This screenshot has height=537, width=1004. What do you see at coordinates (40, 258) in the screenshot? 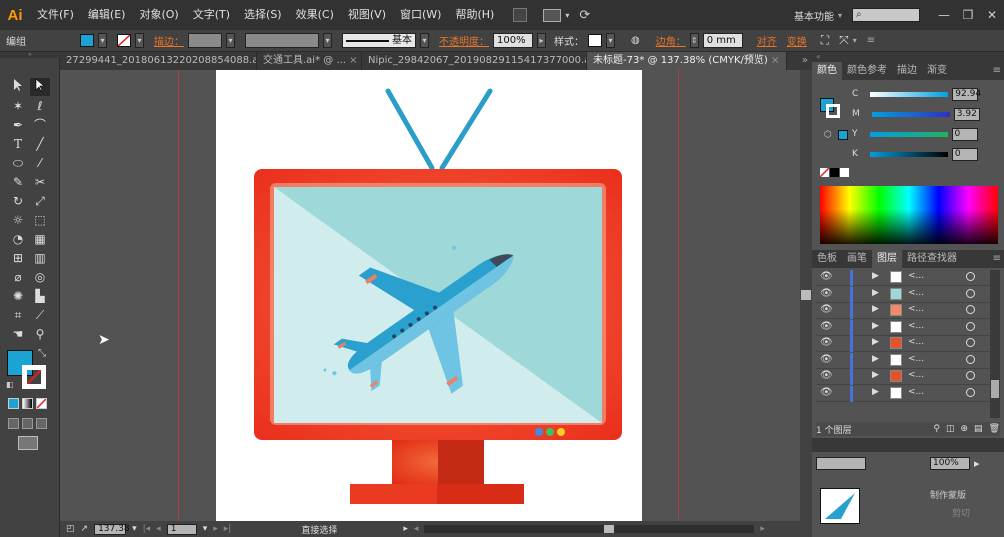
I see `gradient-icon: ▥` at bounding box center [40, 258].